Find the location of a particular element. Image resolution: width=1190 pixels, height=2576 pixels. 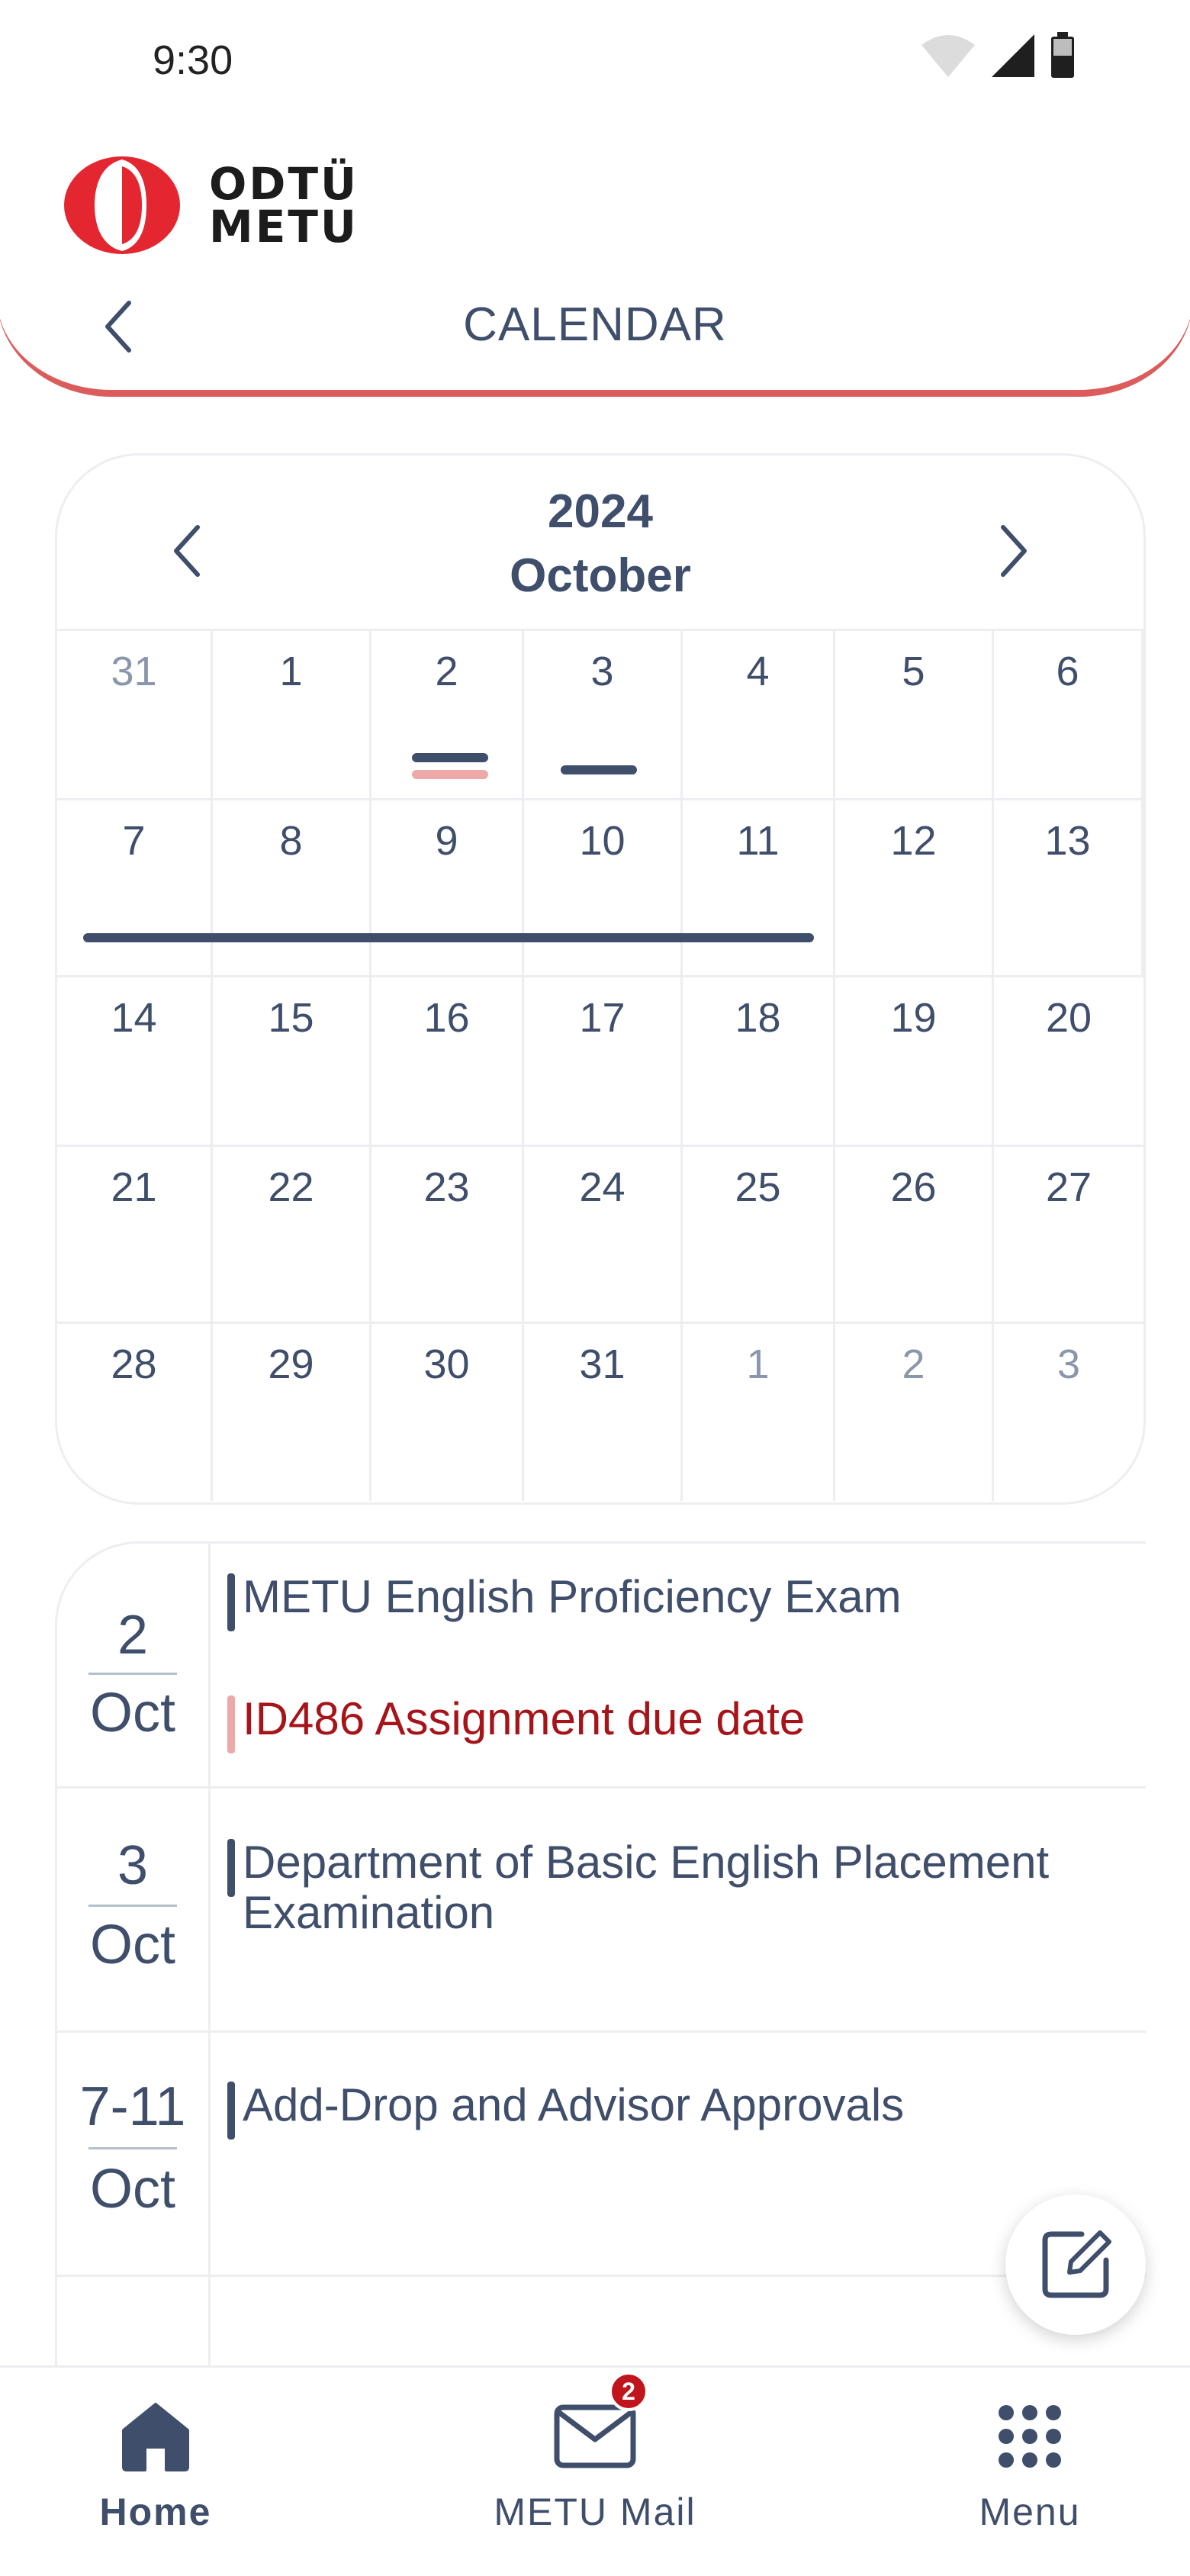

status-time: 9:30 is located at coordinates (193, 60).